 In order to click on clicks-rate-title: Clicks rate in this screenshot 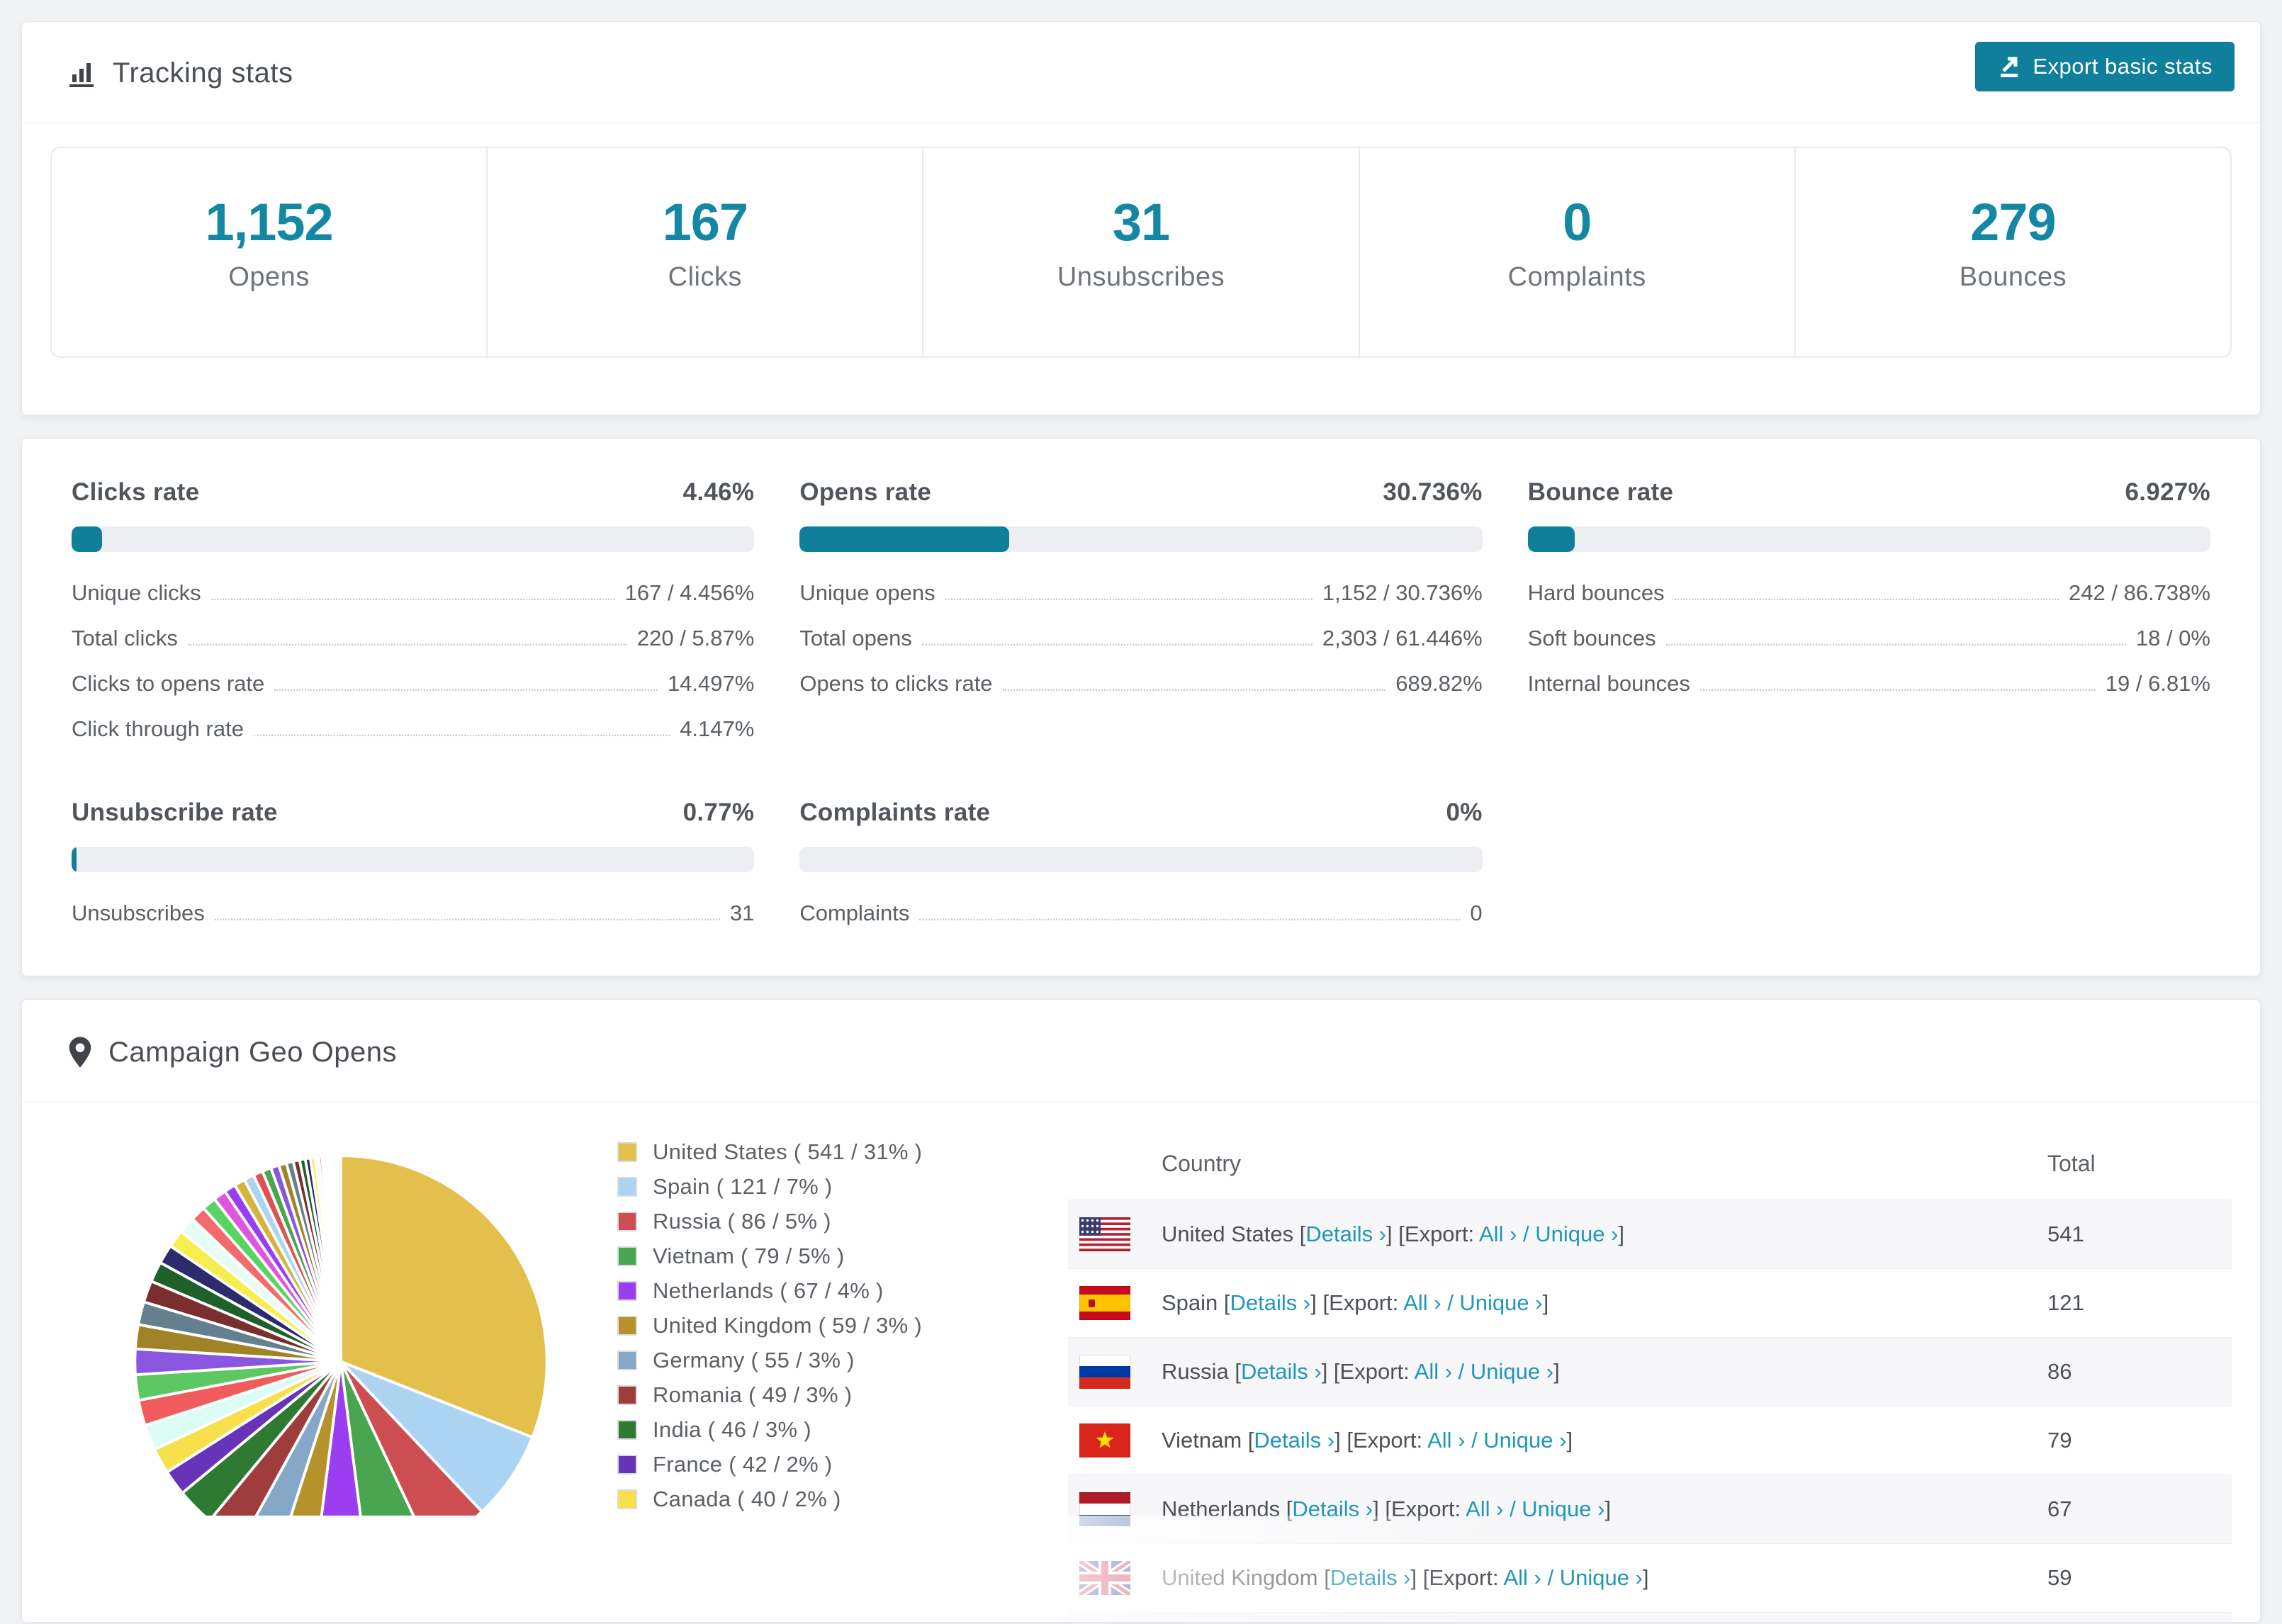, I will do `click(136, 492)`.